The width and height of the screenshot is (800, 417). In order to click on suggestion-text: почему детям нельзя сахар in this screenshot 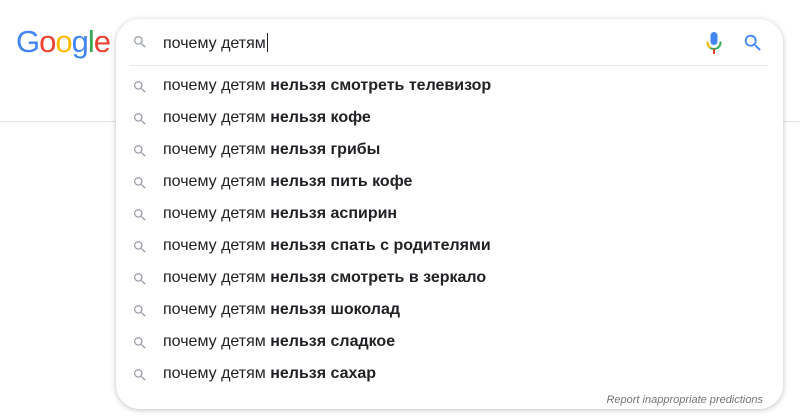, I will do `click(269, 374)`.